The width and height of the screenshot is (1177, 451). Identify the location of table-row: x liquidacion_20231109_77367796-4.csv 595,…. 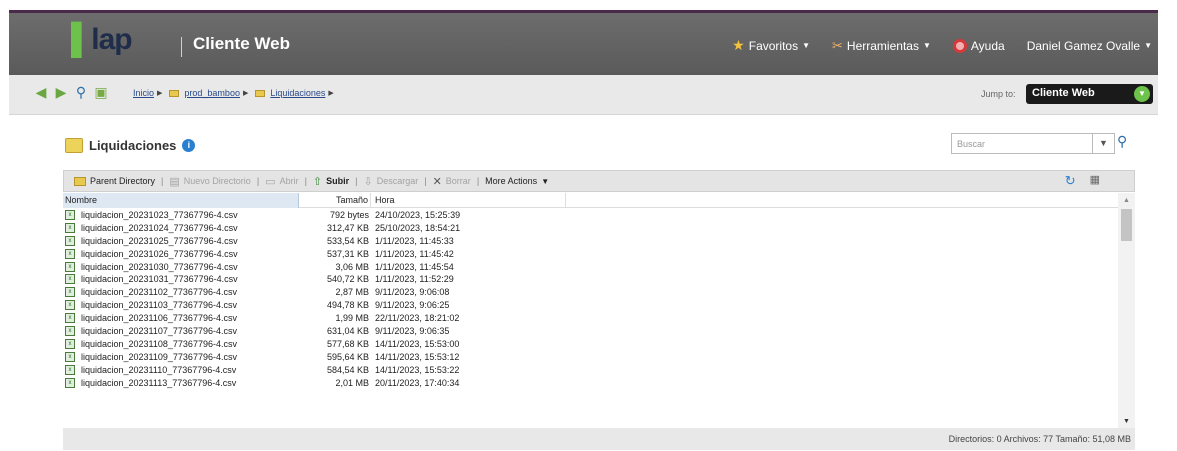
(590, 357).